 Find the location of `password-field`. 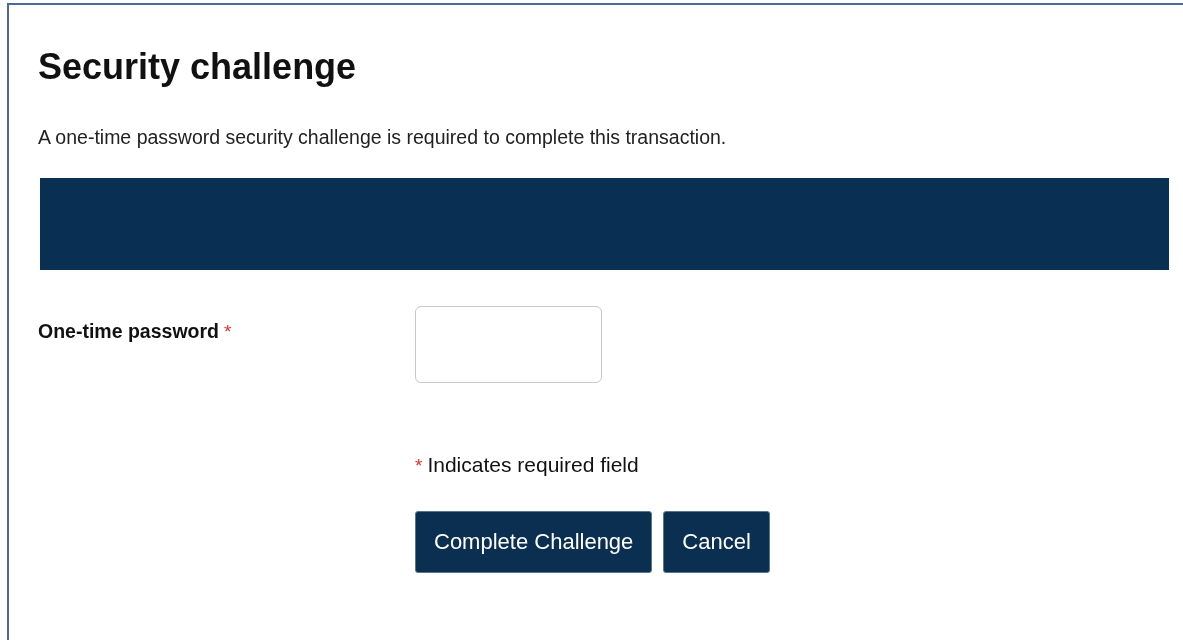

password-field is located at coordinates (508, 344).